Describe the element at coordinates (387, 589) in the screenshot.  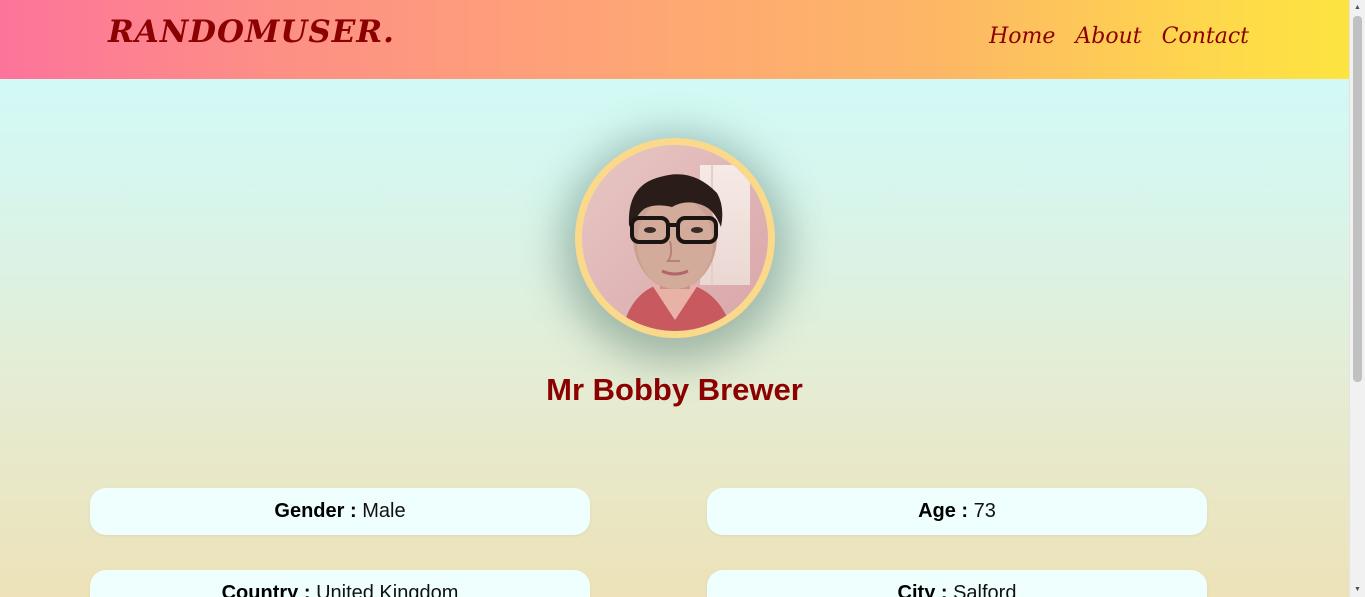
I see `country-value: United Kingdom` at that location.